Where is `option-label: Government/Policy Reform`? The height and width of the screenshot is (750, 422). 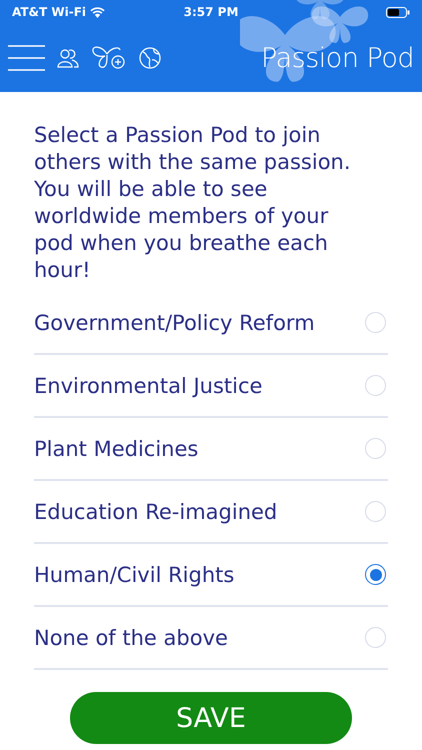 option-label: Government/Policy Reform is located at coordinates (199, 322).